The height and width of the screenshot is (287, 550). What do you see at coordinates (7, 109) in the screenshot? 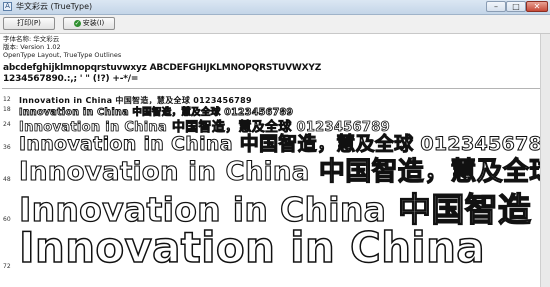
I see `size-label-18: 18` at bounding box center [7, 109].